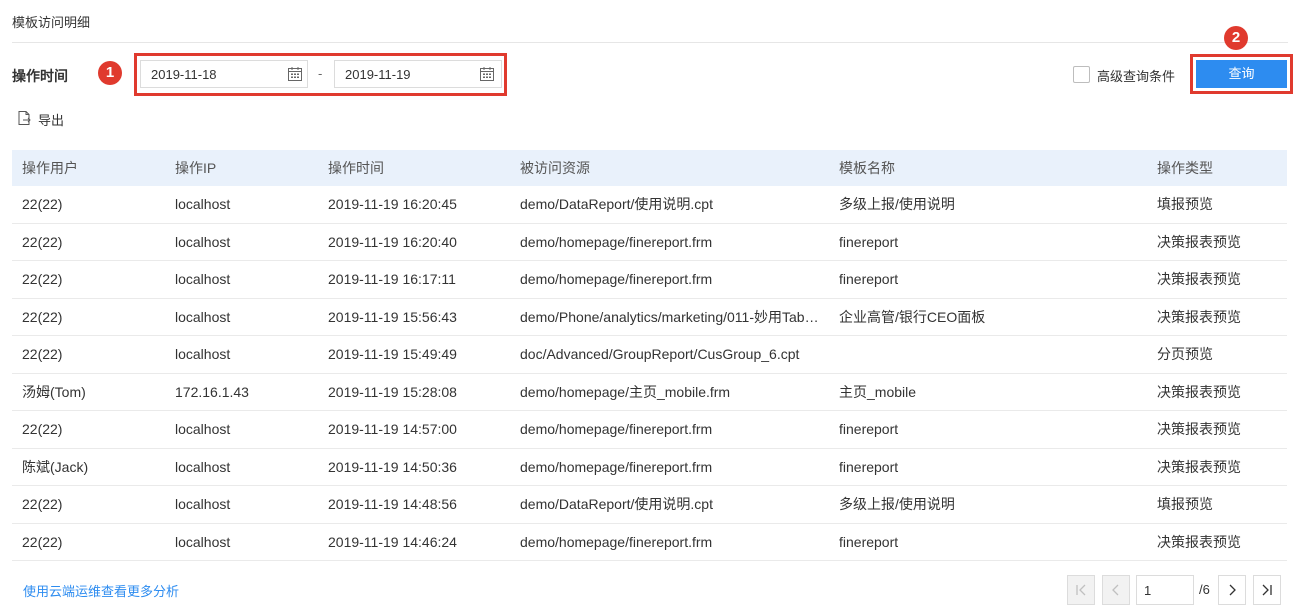  Describe the element at coordinates (392, 391) in the screenshot. I see `cell-time: 2019-11-19 15:28:08` at that location.